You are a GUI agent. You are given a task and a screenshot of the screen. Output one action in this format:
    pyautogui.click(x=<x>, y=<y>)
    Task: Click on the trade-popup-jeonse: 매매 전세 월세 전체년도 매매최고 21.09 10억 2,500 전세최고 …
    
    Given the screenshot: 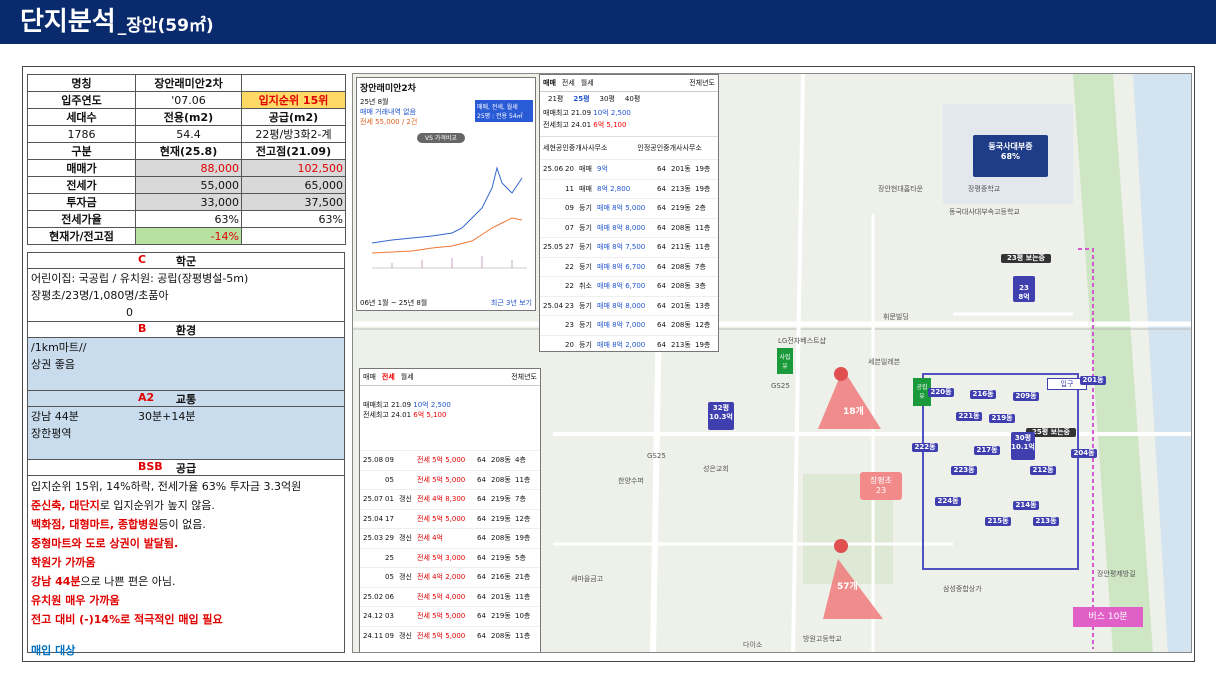 What is the action you would take?
    pyautogui.click(x=450, y=510)
    